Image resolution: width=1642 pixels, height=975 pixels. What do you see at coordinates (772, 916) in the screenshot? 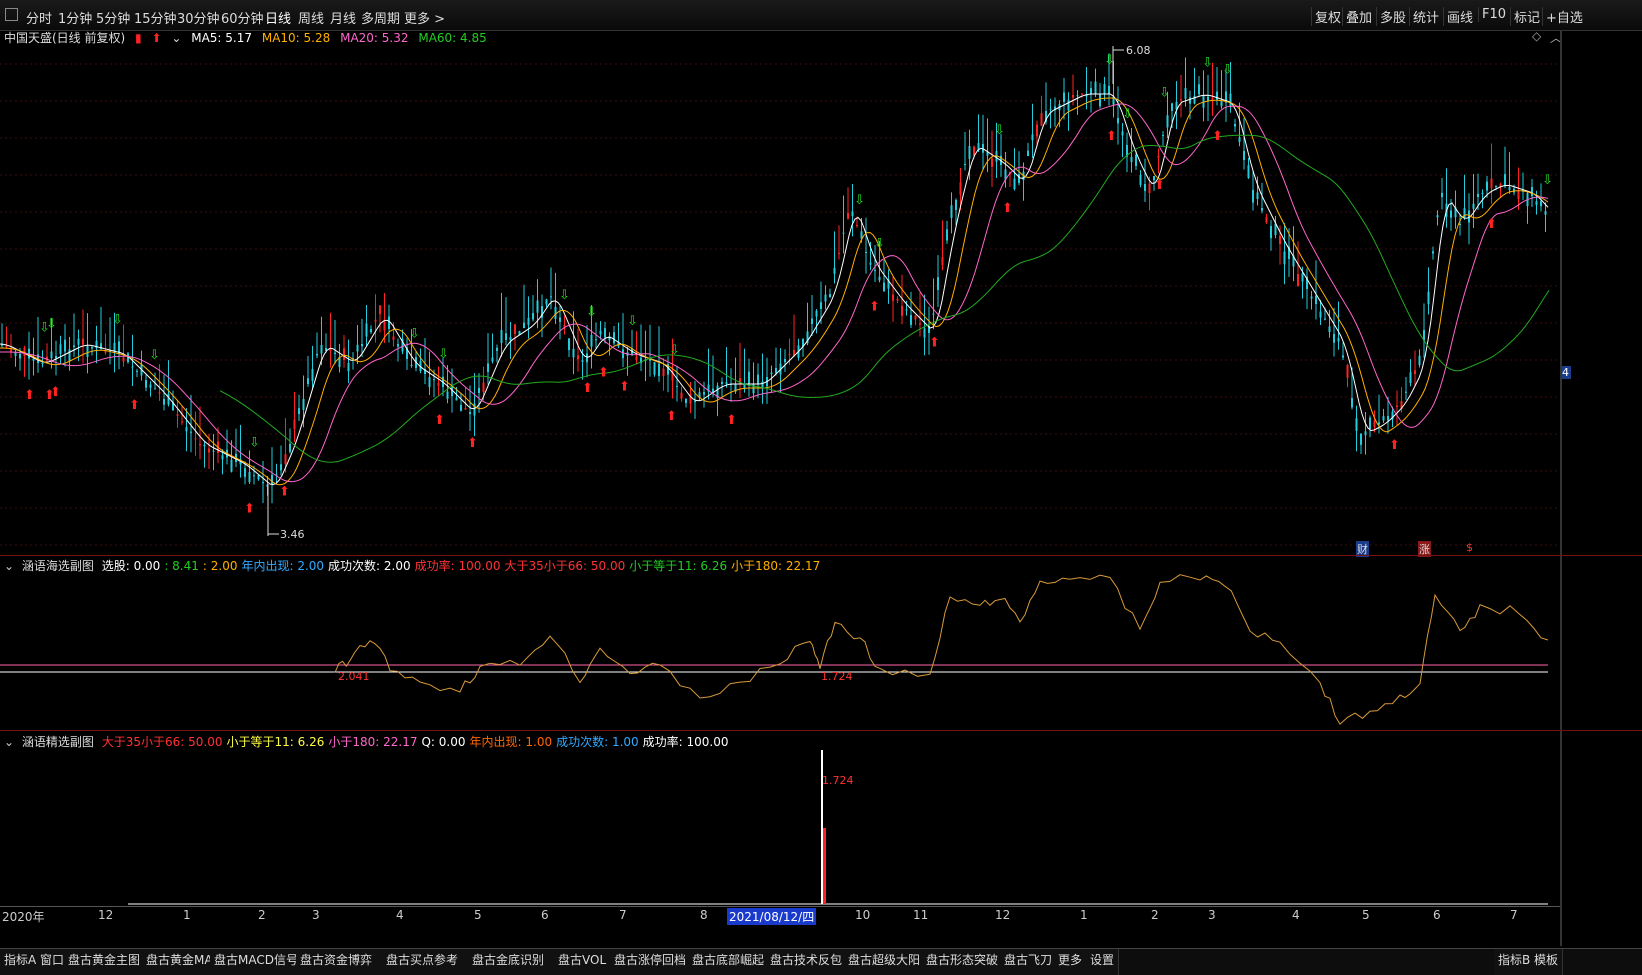
I see `time-tick-10: 2021/08/12/四` at bounding box center [772, 916].